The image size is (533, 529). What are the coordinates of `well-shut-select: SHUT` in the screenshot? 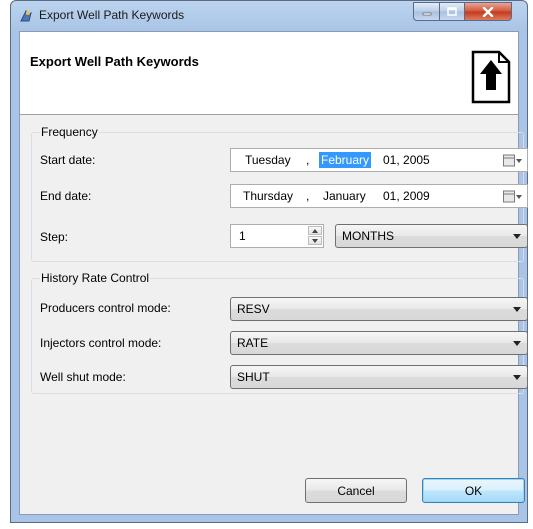 It's located at (379, 377).